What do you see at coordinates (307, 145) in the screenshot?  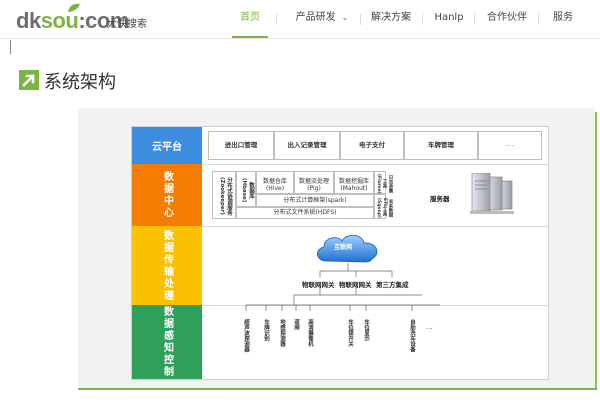 I see `module-access-records: 出入记录管理` at bounding box center [307, 145].